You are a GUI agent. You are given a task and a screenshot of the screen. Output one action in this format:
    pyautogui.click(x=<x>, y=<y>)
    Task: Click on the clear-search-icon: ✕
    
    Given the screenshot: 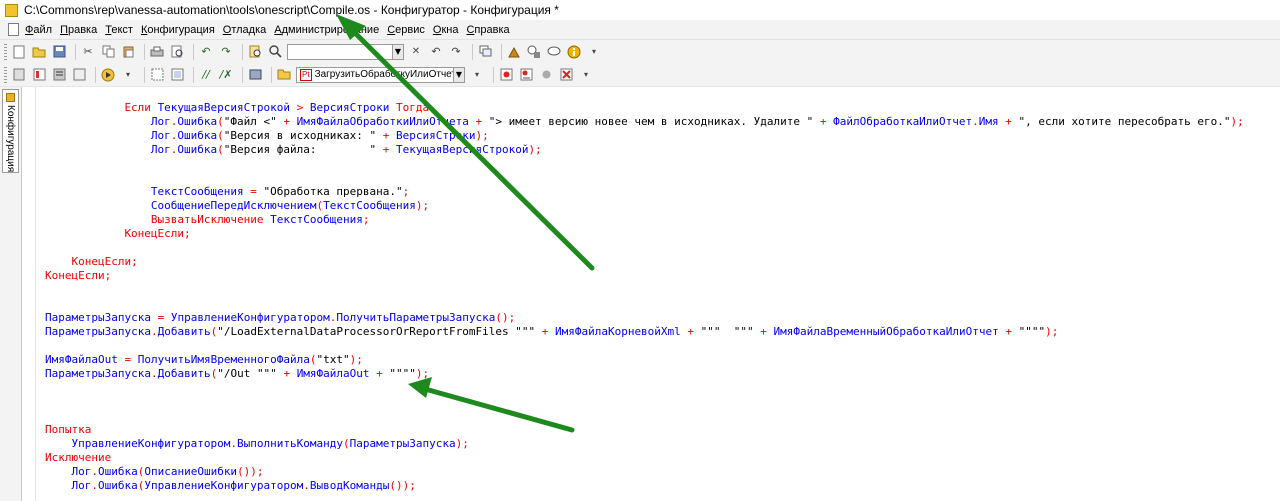 What is the action you would take?
    pyautogui.click(x=416, y=52)
    